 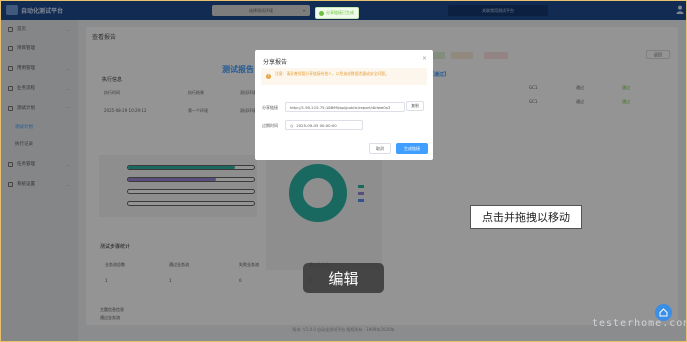 I want to click on close-icon: ×, so click(x=424, y=58).